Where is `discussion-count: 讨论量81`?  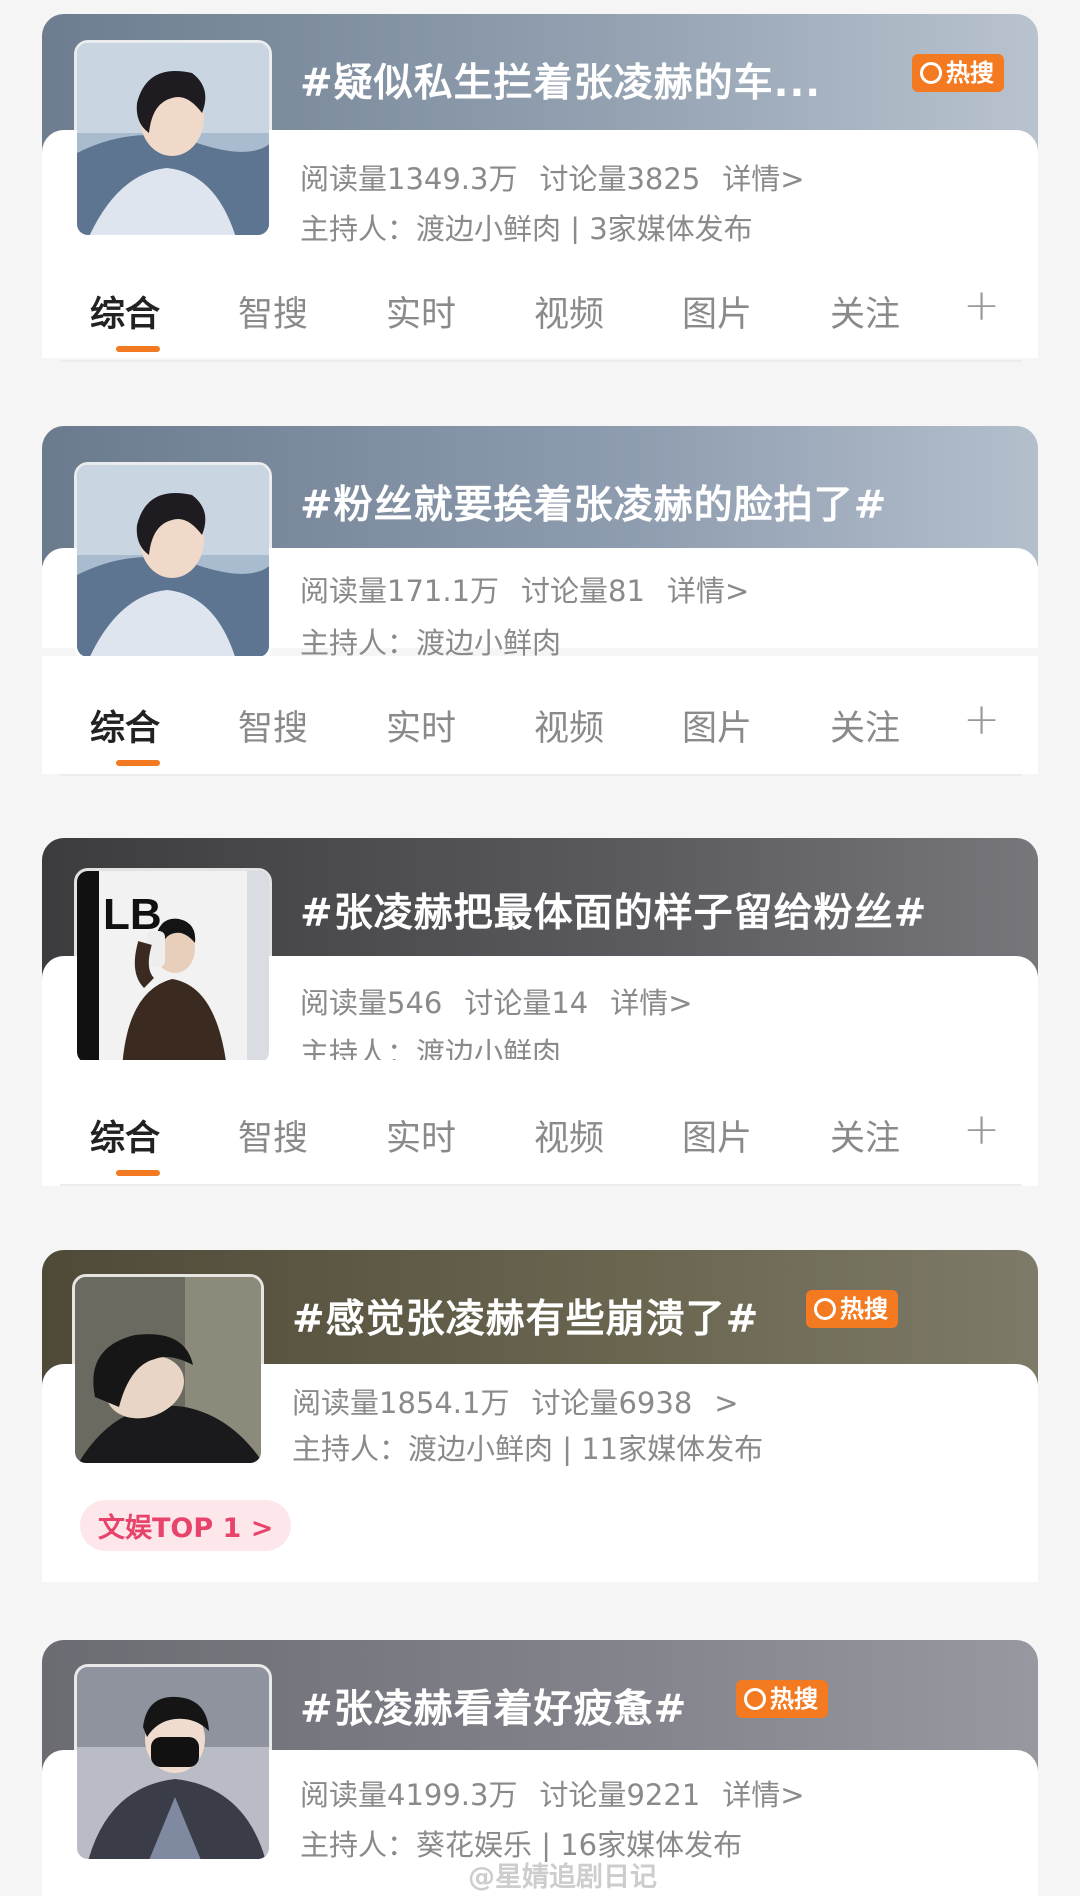
discussion-count: 讨论量81 is located at coordinates (583, 591).